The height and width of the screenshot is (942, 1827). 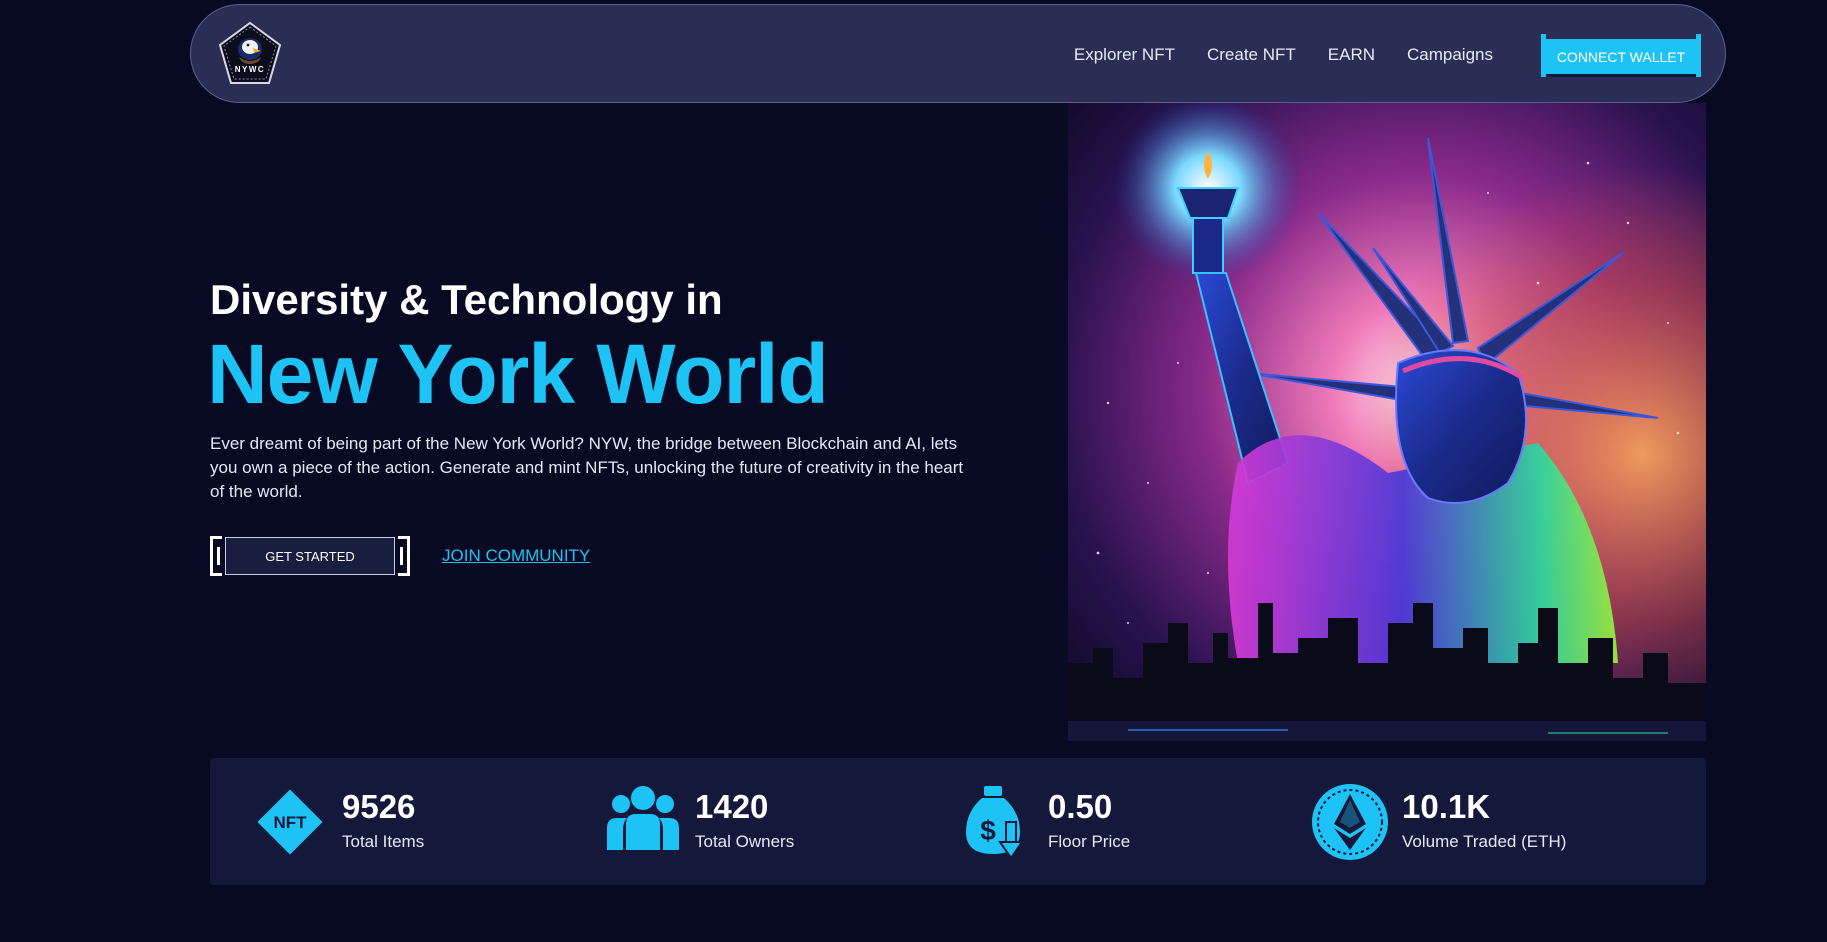 I want to click on nav-link-campaigns: Campaigns, so click(x=1450, y=55).